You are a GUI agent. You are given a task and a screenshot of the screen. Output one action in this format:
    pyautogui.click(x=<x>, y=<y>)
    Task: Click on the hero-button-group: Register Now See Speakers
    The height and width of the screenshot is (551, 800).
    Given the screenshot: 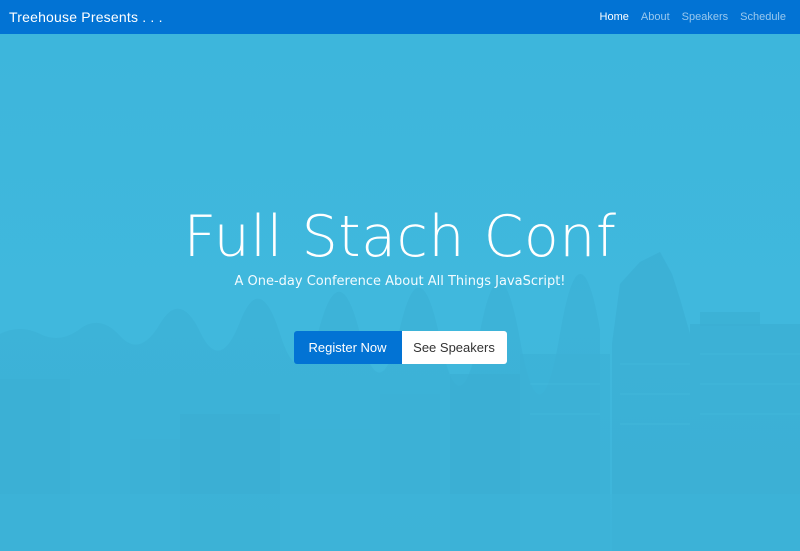 What is the action you would take?
    pyautogui.click(x=400, y=347)
    